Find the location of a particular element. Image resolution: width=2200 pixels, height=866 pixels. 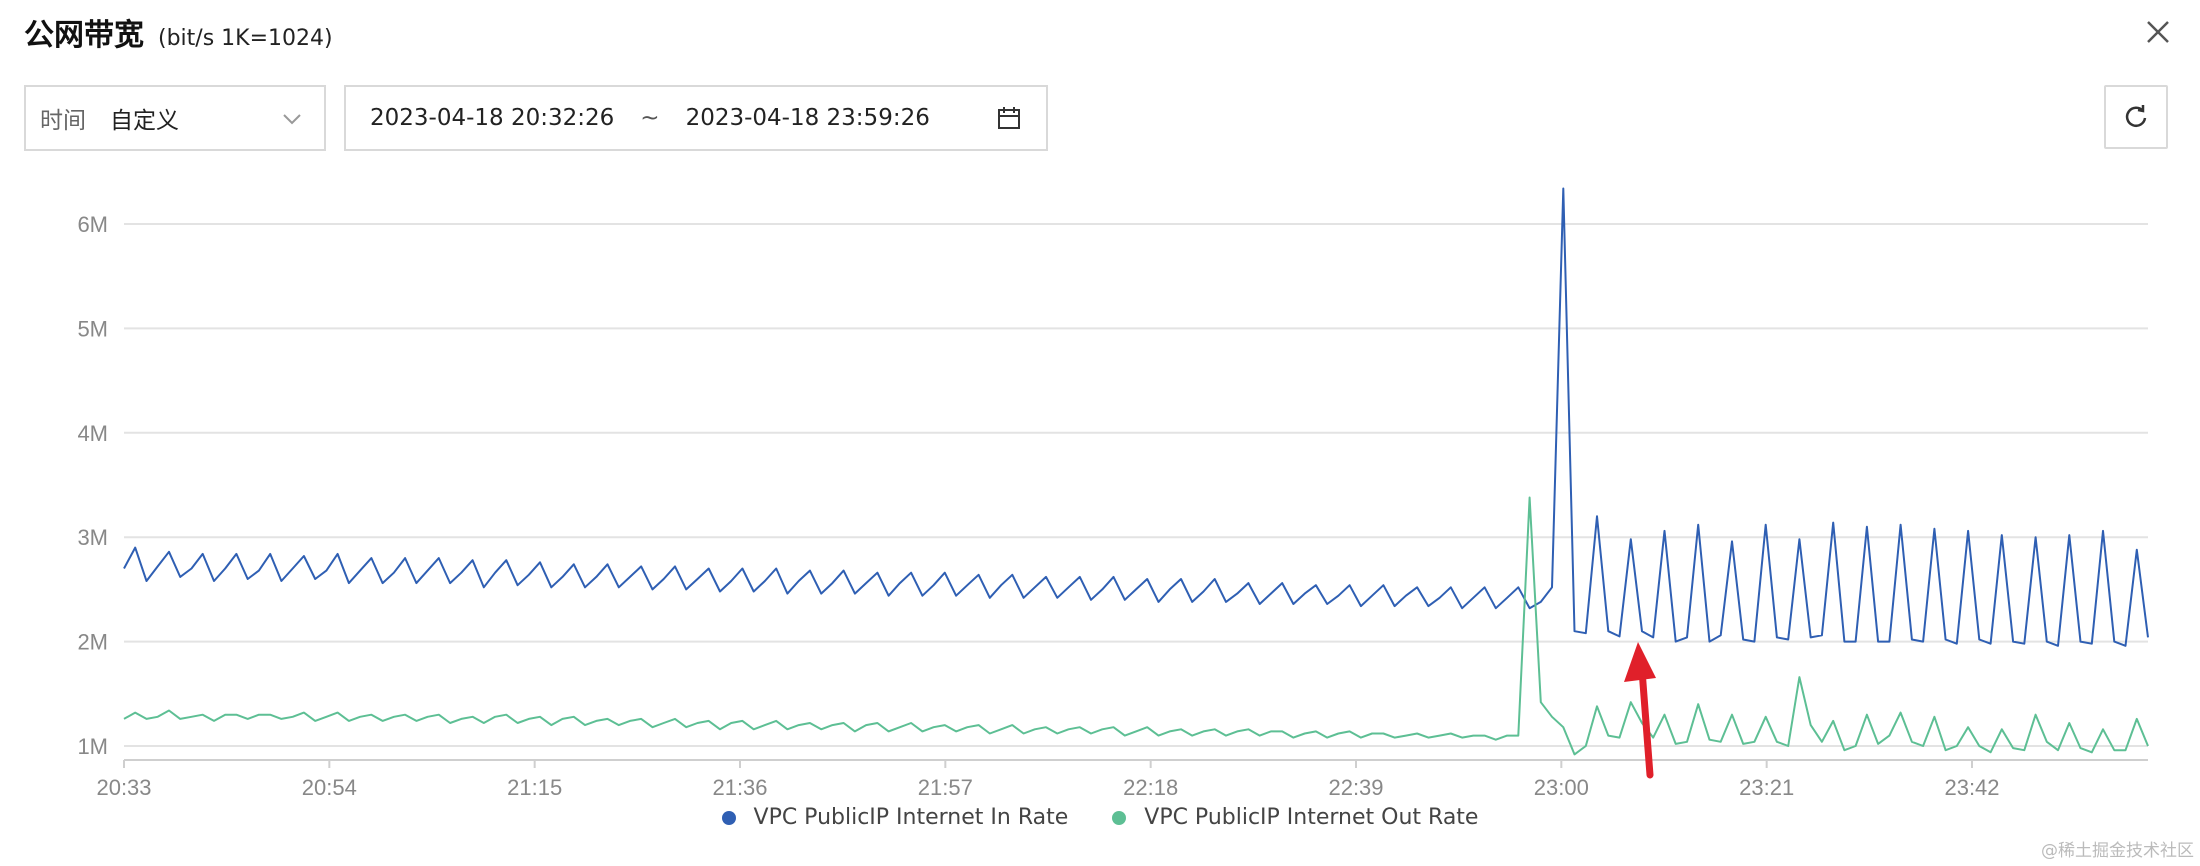

calendar-icon is located at coordinates (1009, 118).